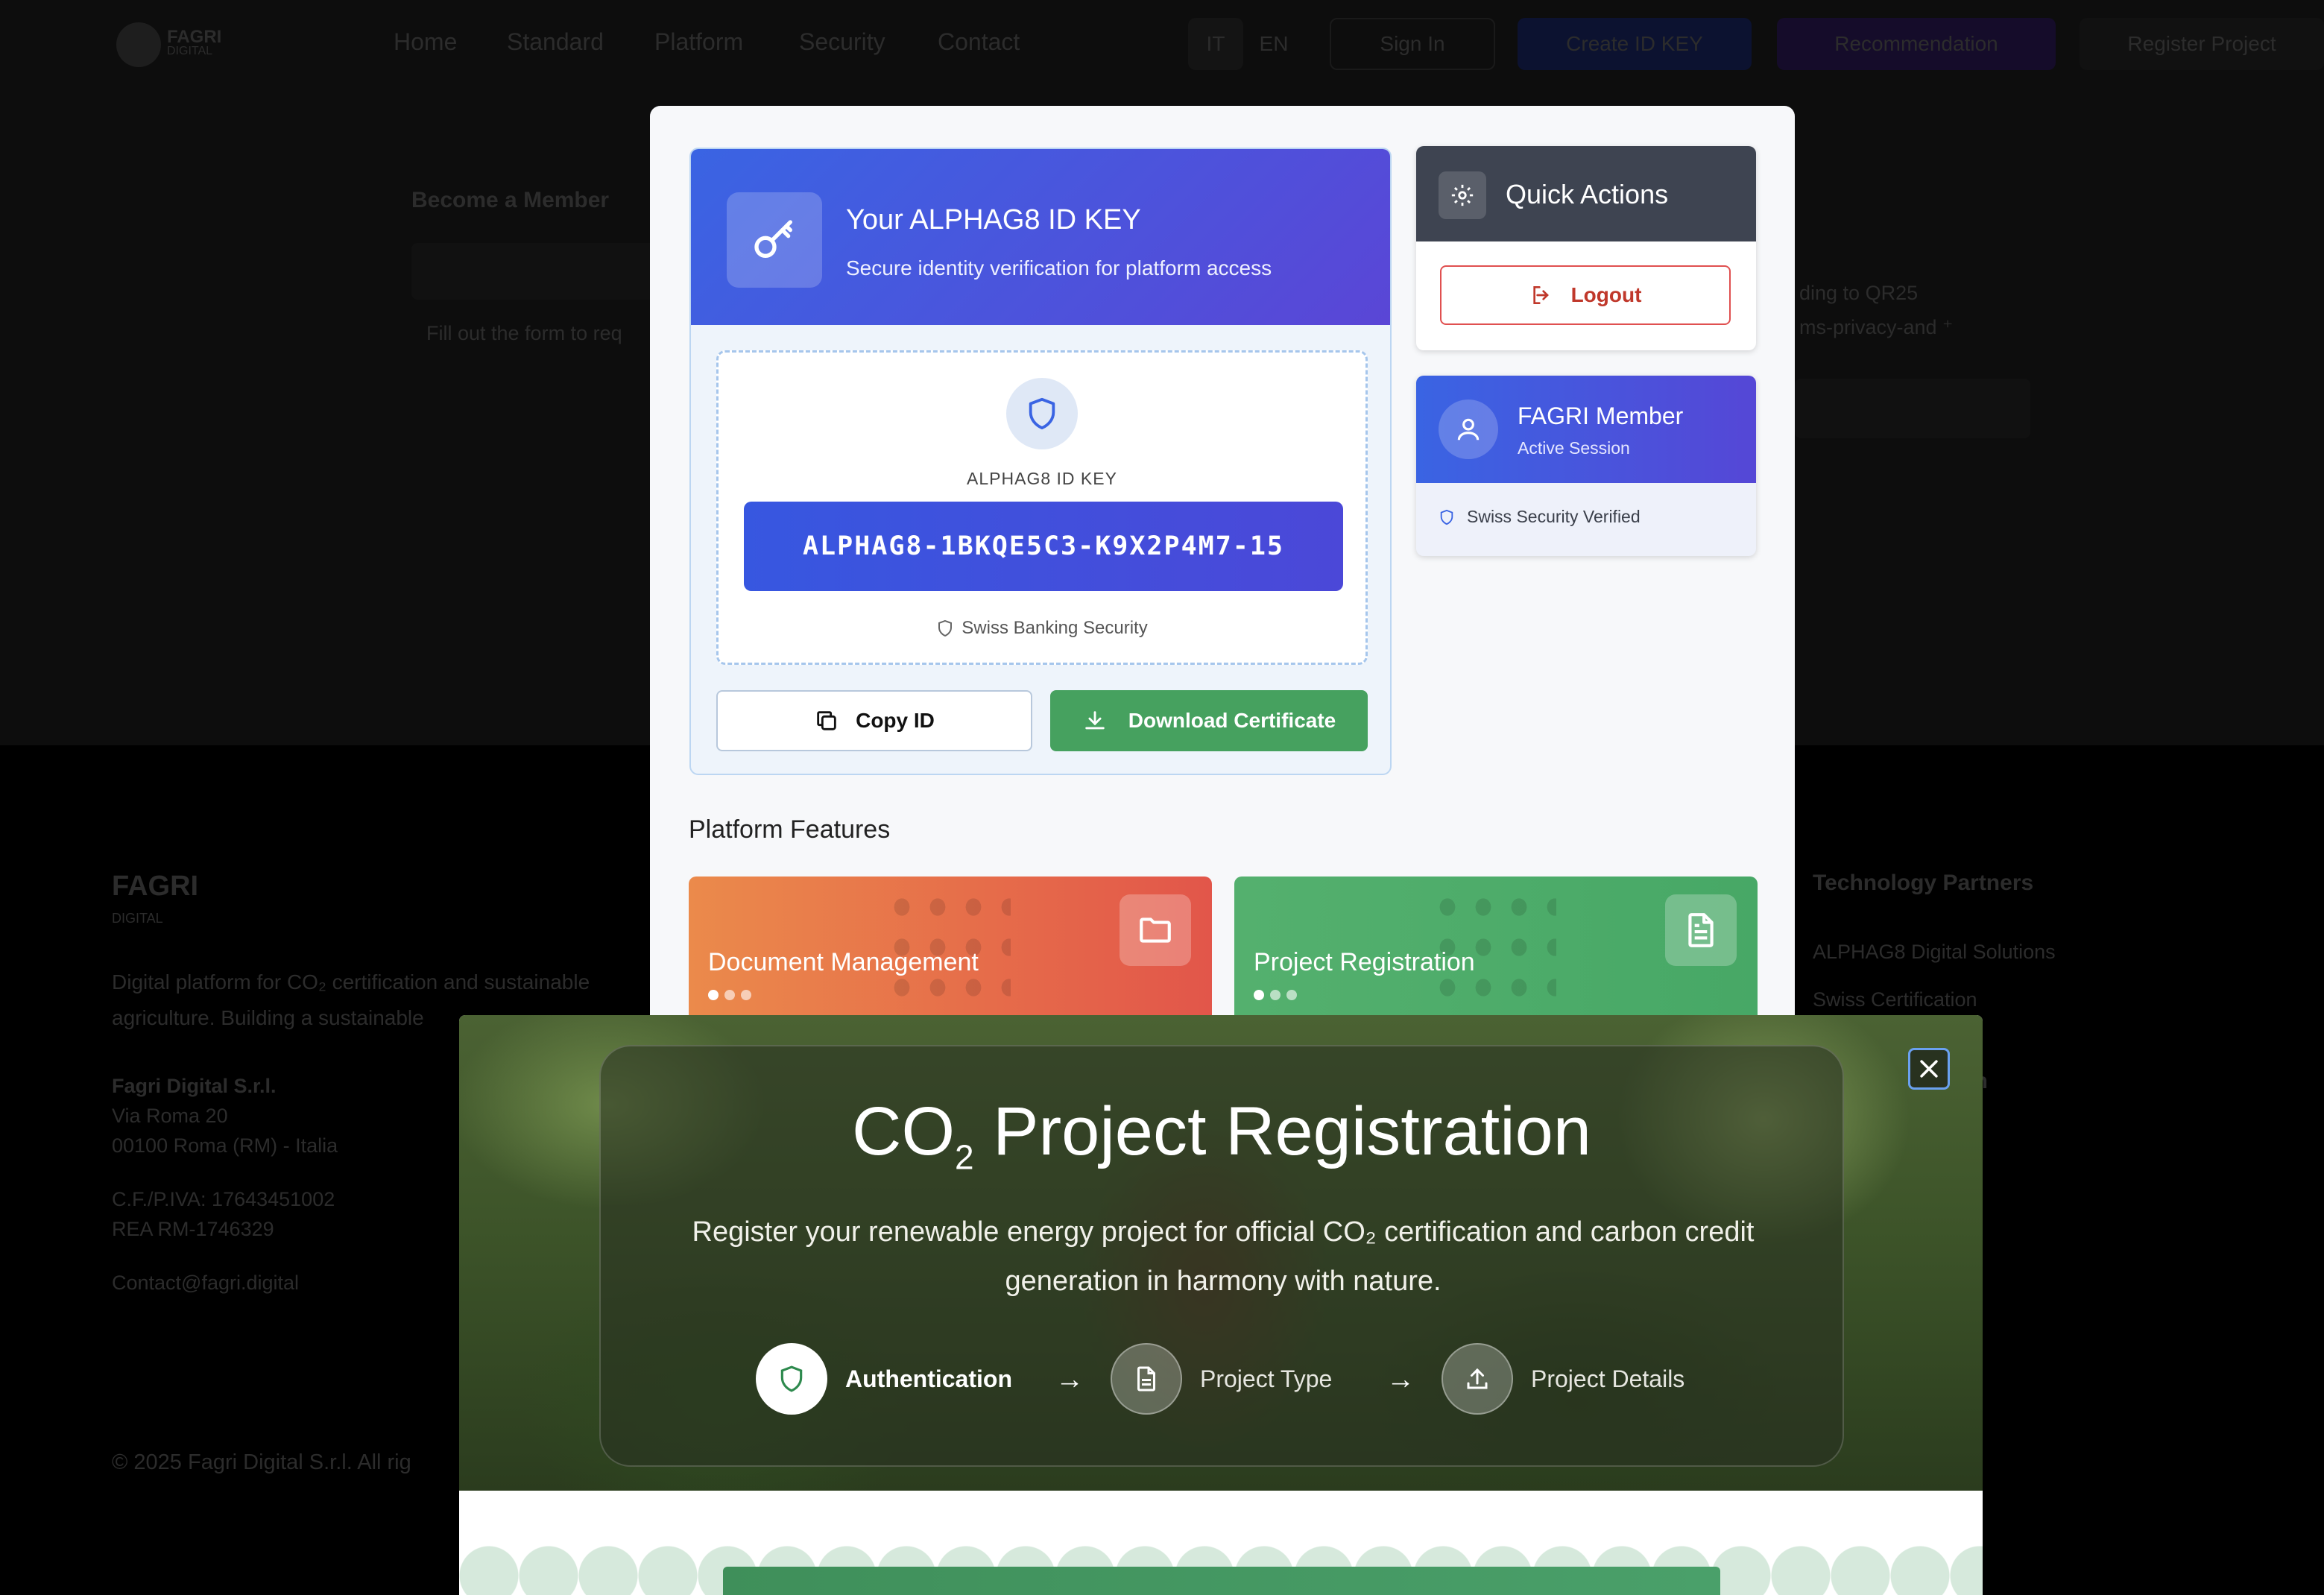  What do you see at coordinates (1601, 415) in the screenshot?
I see `member-name: FAGRI Member` at bounding box center [1601, 415].